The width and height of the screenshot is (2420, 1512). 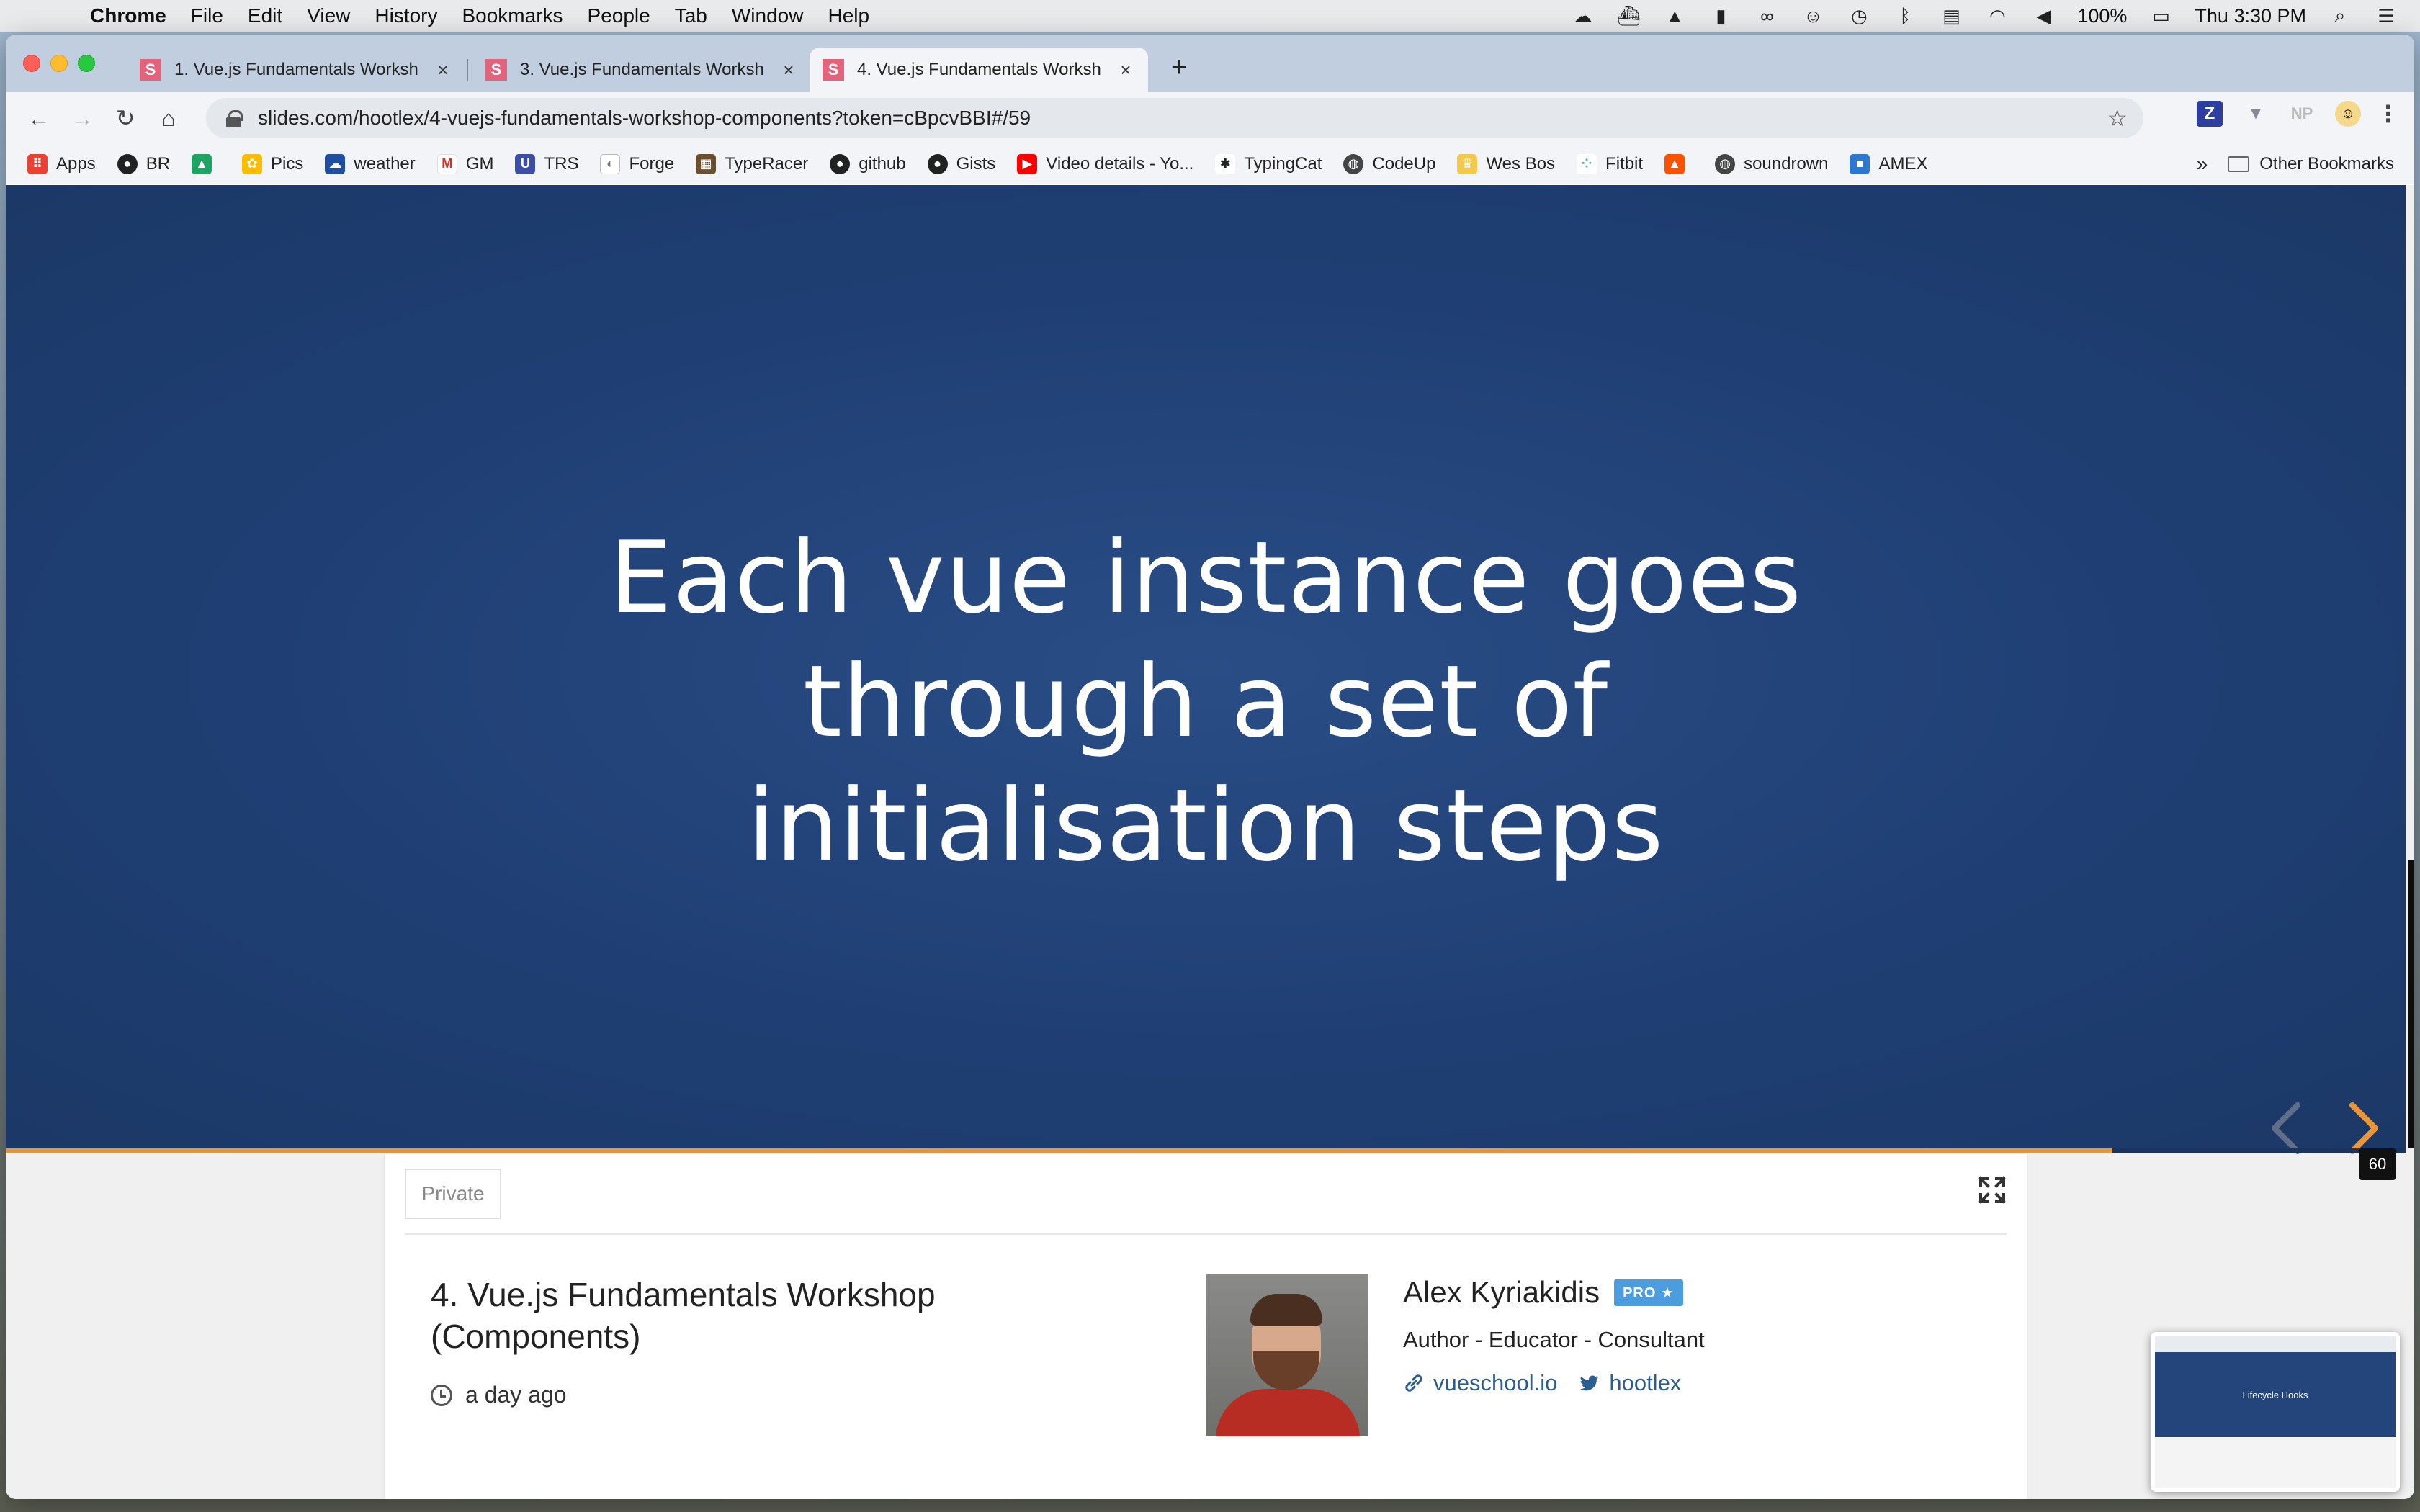 I want to click on menu-help: Help, so click(x=848, y=15).